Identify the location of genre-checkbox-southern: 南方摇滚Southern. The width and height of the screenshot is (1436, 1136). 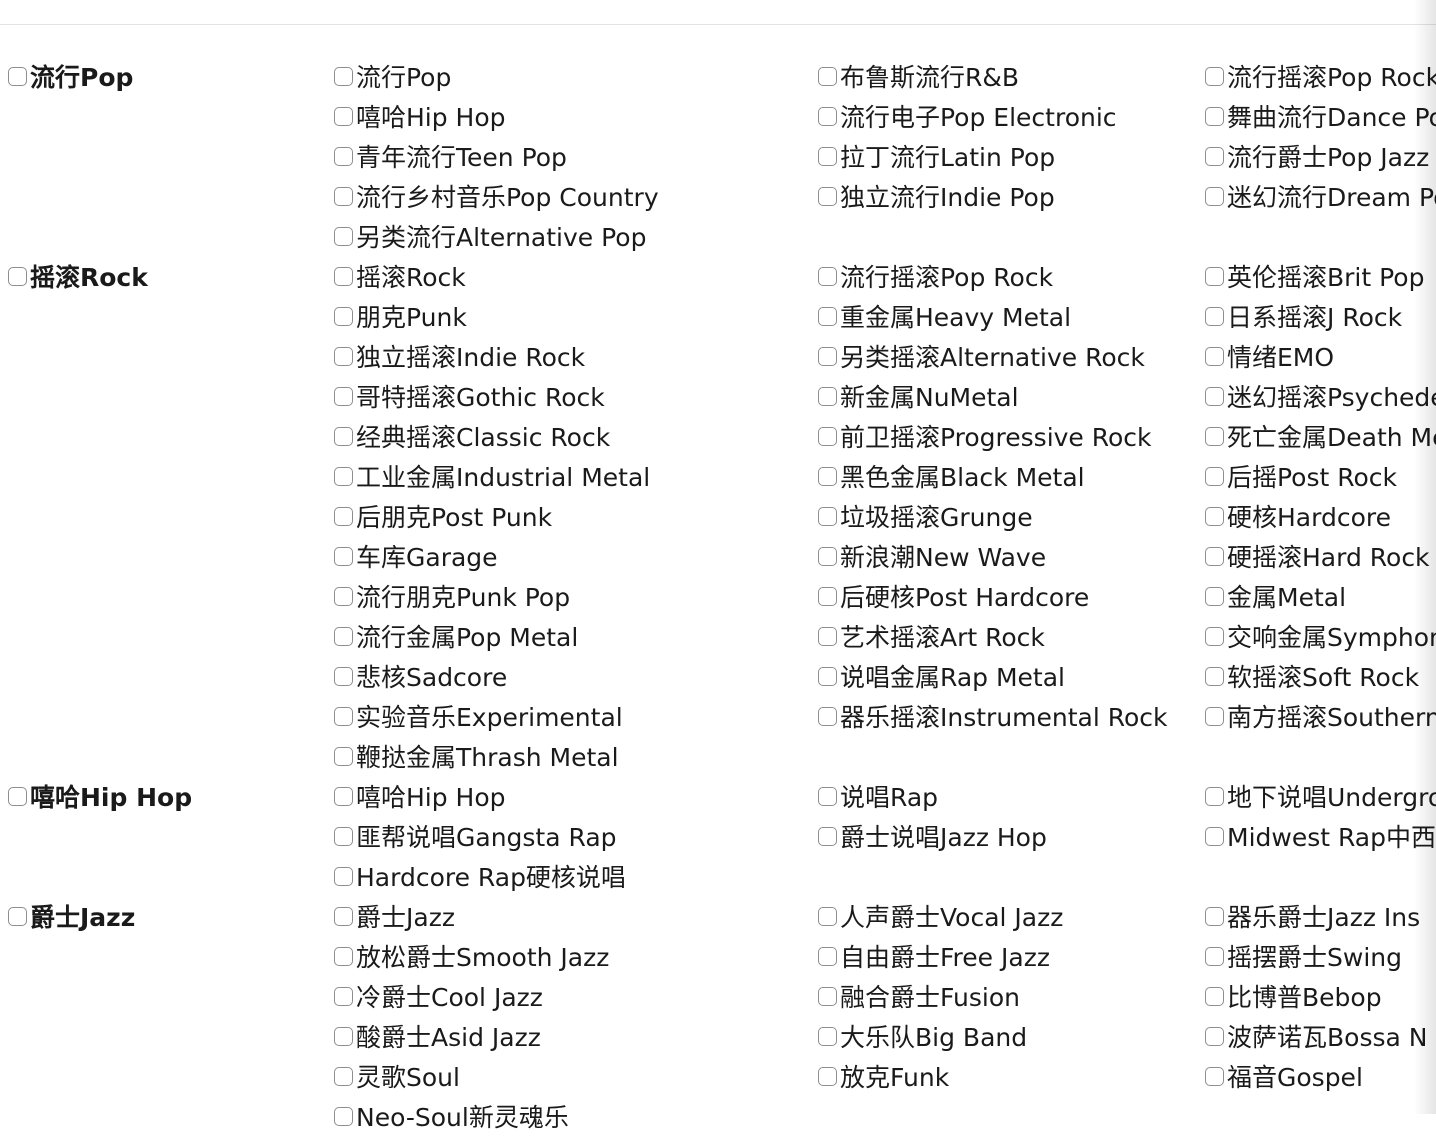
(1320, 716).